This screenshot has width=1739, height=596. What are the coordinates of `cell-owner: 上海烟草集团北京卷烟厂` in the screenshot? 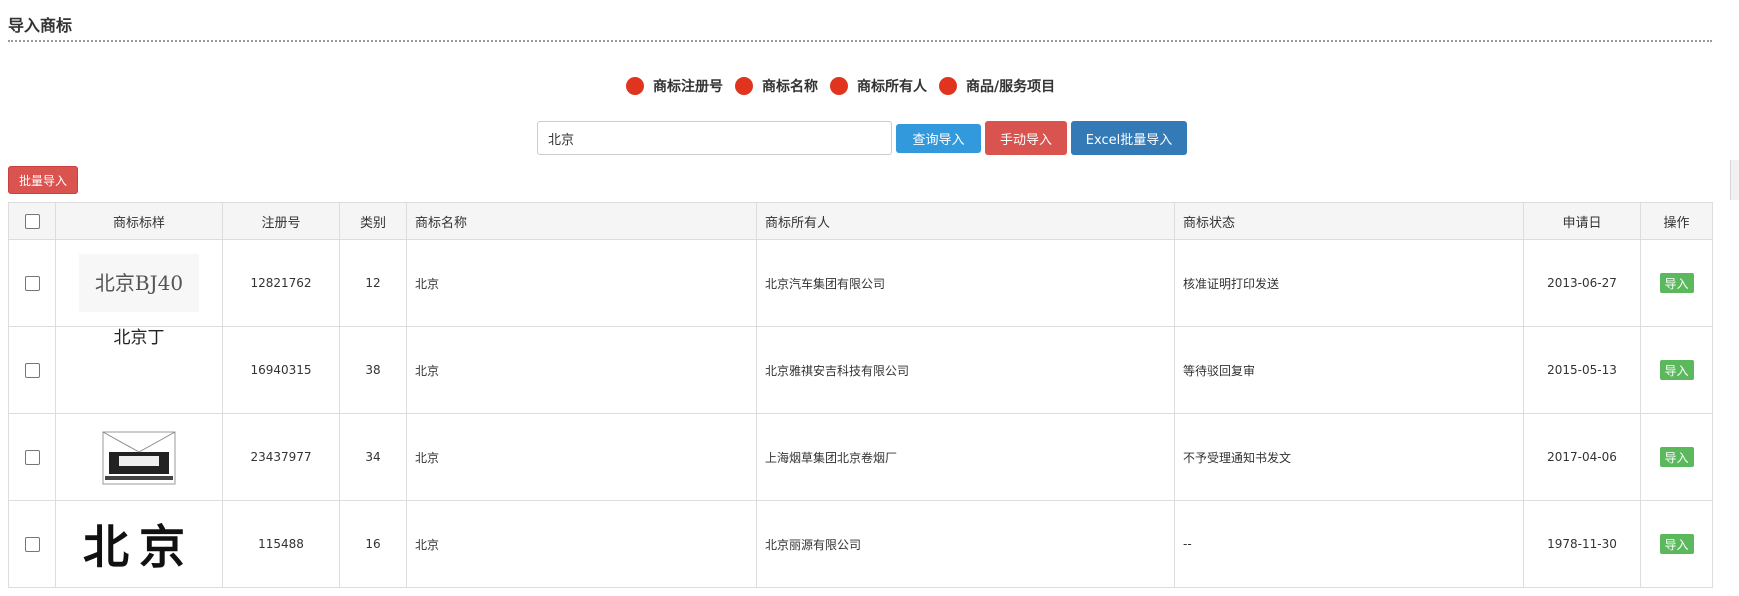 It's located at (965, 457).